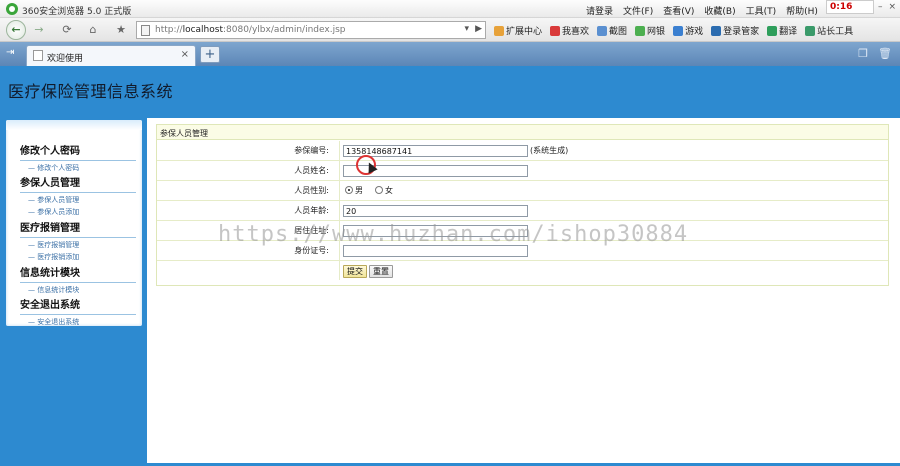 This screenshot has width=900, height=466. What do you see at coordinates (210, 54) in the screenshot?
I see `new-tab-button: +` at bounding box center [210, 54].